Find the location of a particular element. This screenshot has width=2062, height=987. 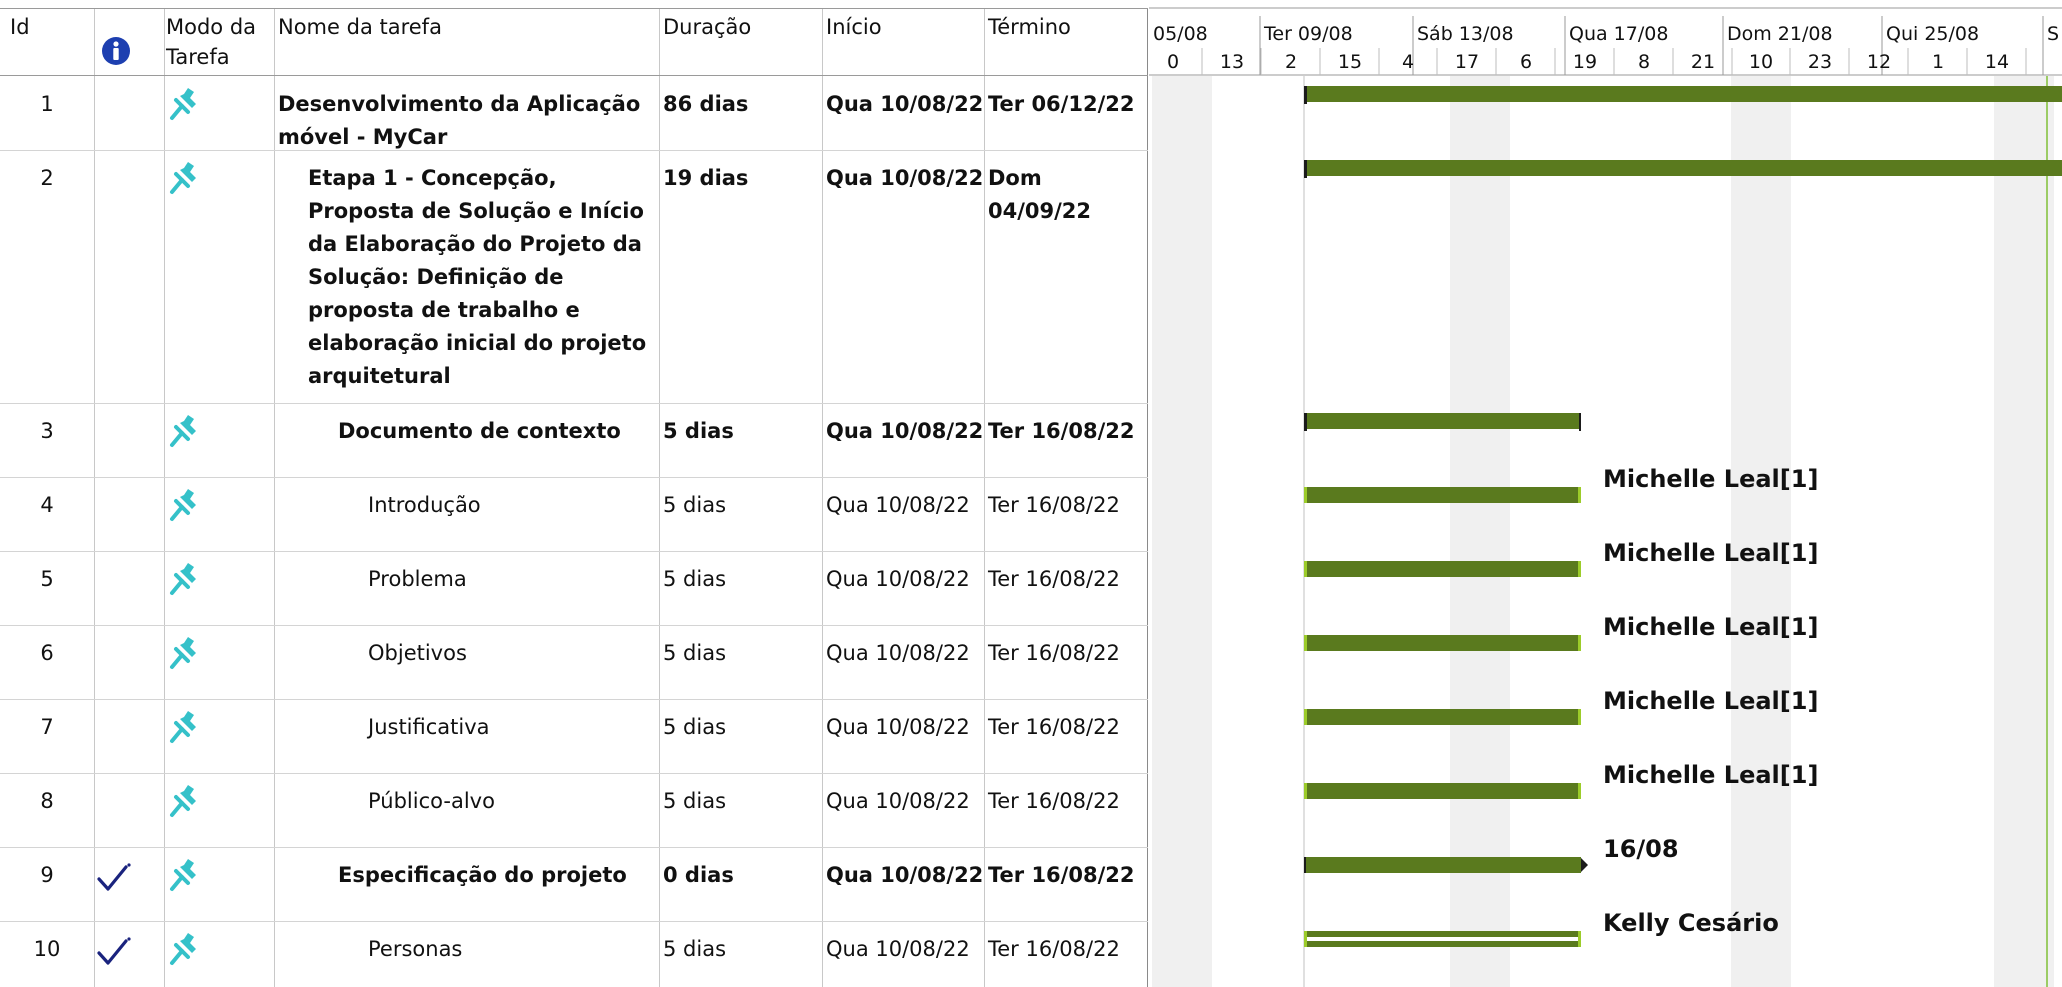

task-duration: 0 dias is located at coordinates (698, 875).